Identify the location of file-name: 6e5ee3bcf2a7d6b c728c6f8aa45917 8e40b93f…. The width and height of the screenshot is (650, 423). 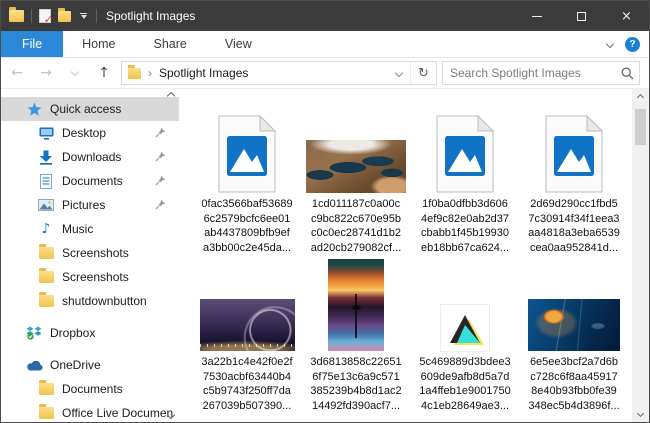
(574, 384).